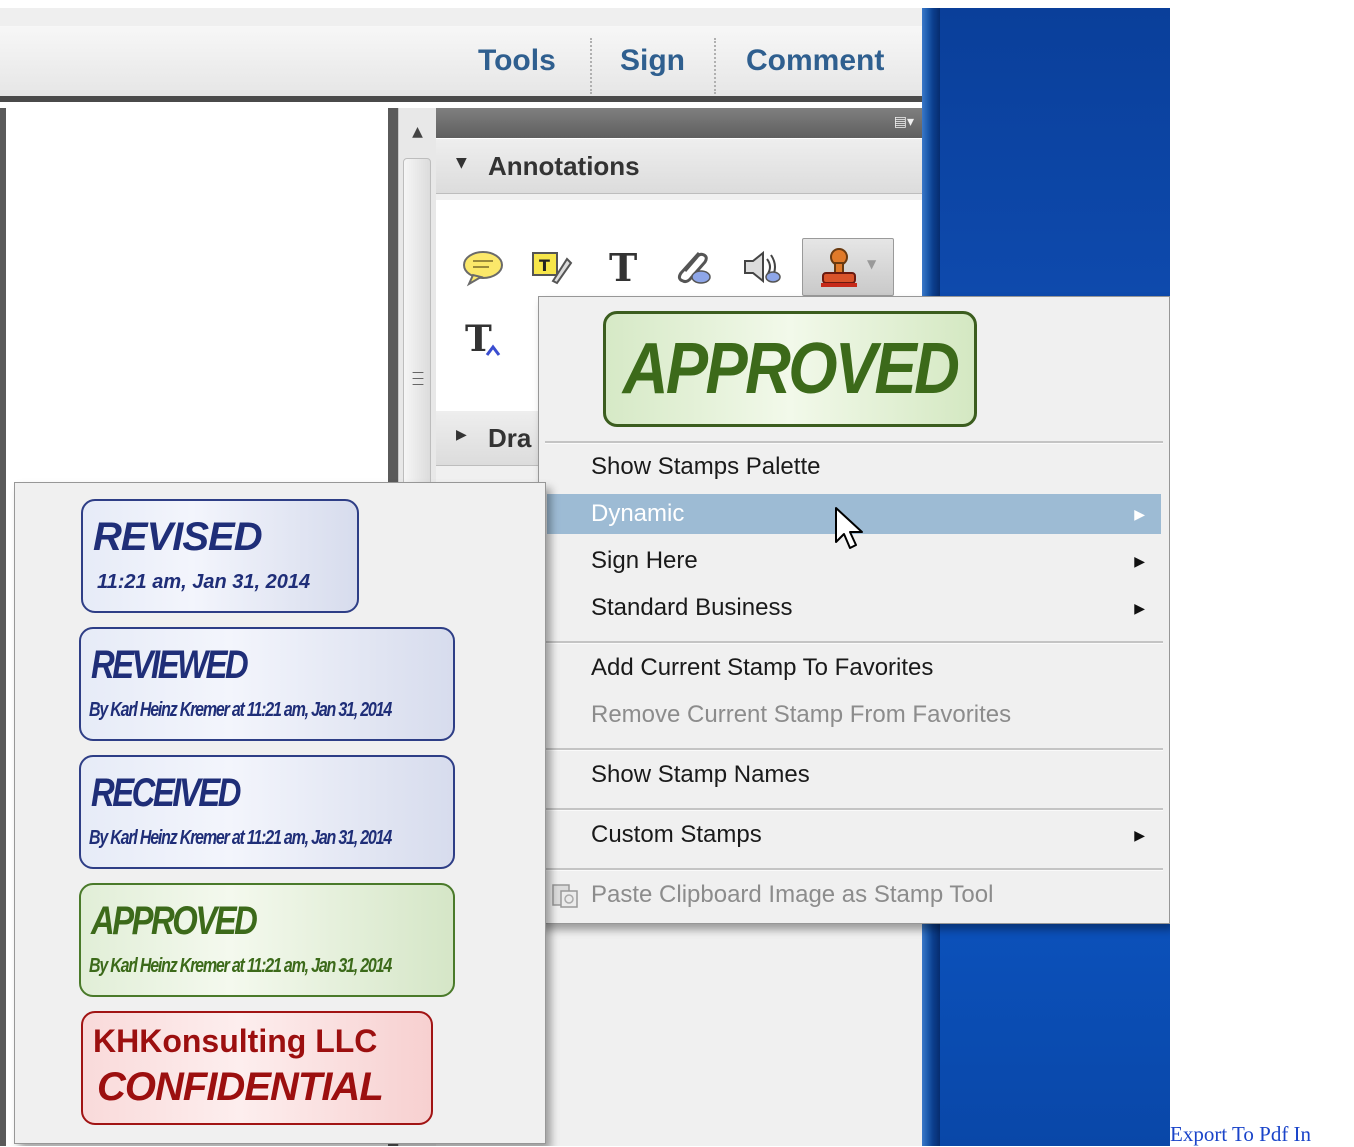 This screenshot has height=1147, width=1354. What do you see at coordinates (461, 435) in the screenshot?
I see `collapsed-triangle-icon: ▶` at bounding box center [461, 435].